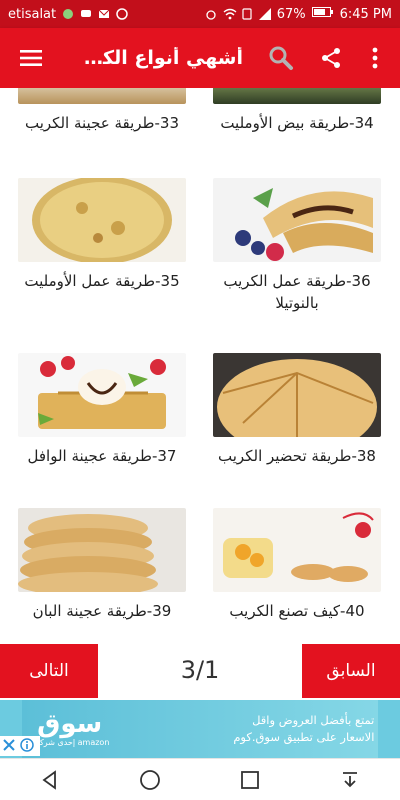 The height and width of the screenshot is (800, 400). I want to click on recipe-title: 40-كيف تصنع الكريب, so click(297, 611).